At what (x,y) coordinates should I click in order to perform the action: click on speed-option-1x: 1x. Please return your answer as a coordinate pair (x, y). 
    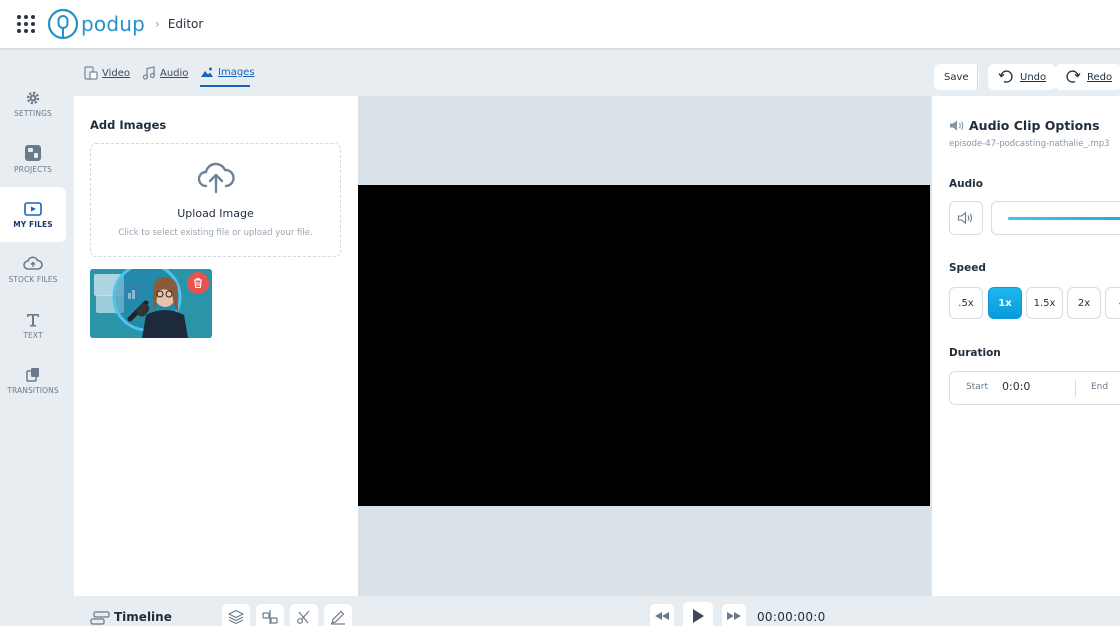
    Looking at the image, I should click on (1005, 303).